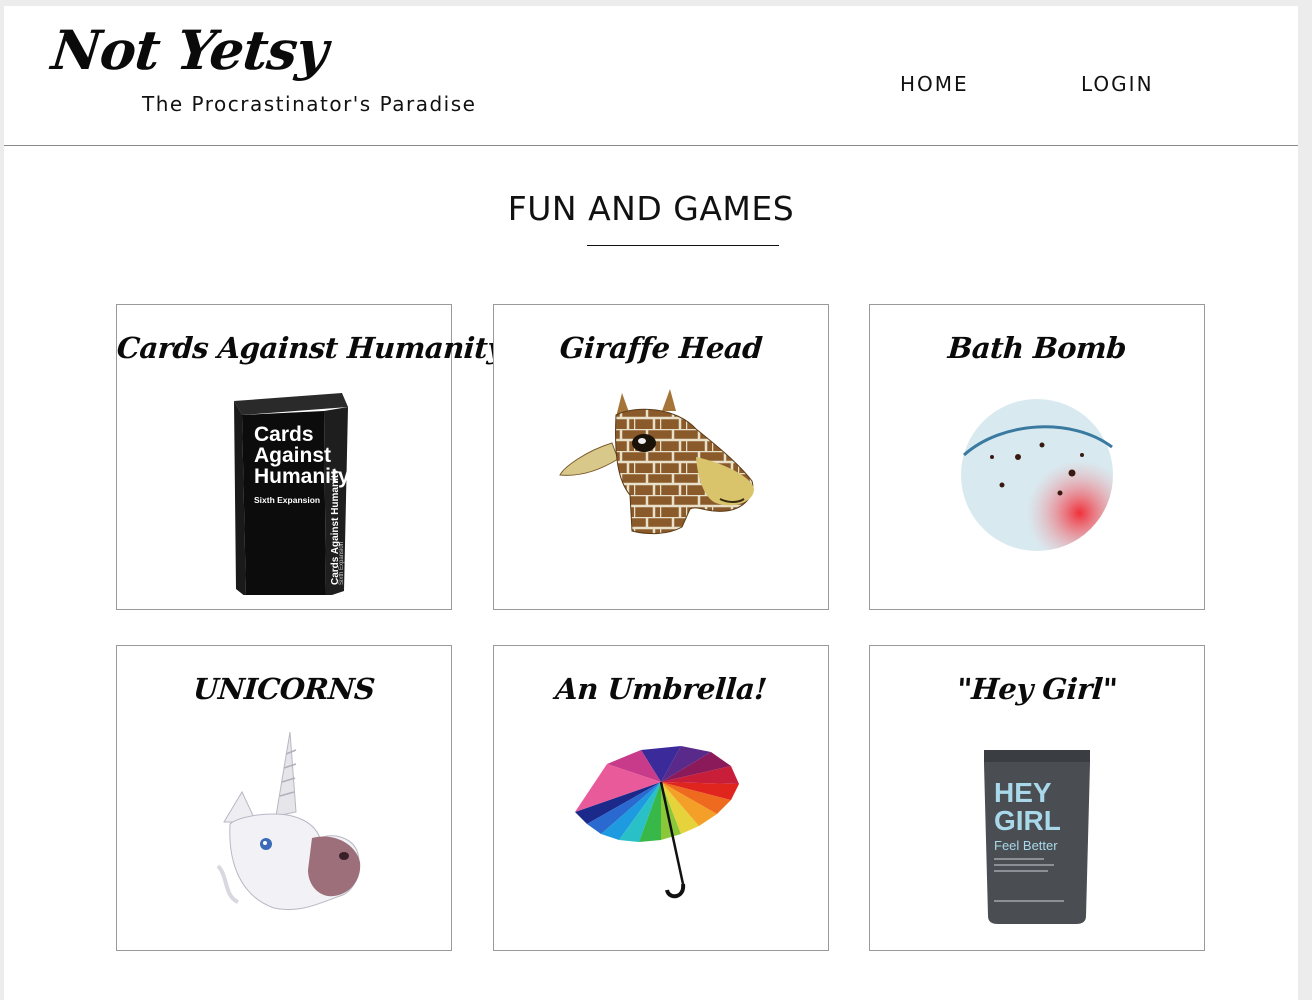 This screenshot has height=1000, width=1312. I want to click on product-title: "Hey Girl", so click(1037, 689).